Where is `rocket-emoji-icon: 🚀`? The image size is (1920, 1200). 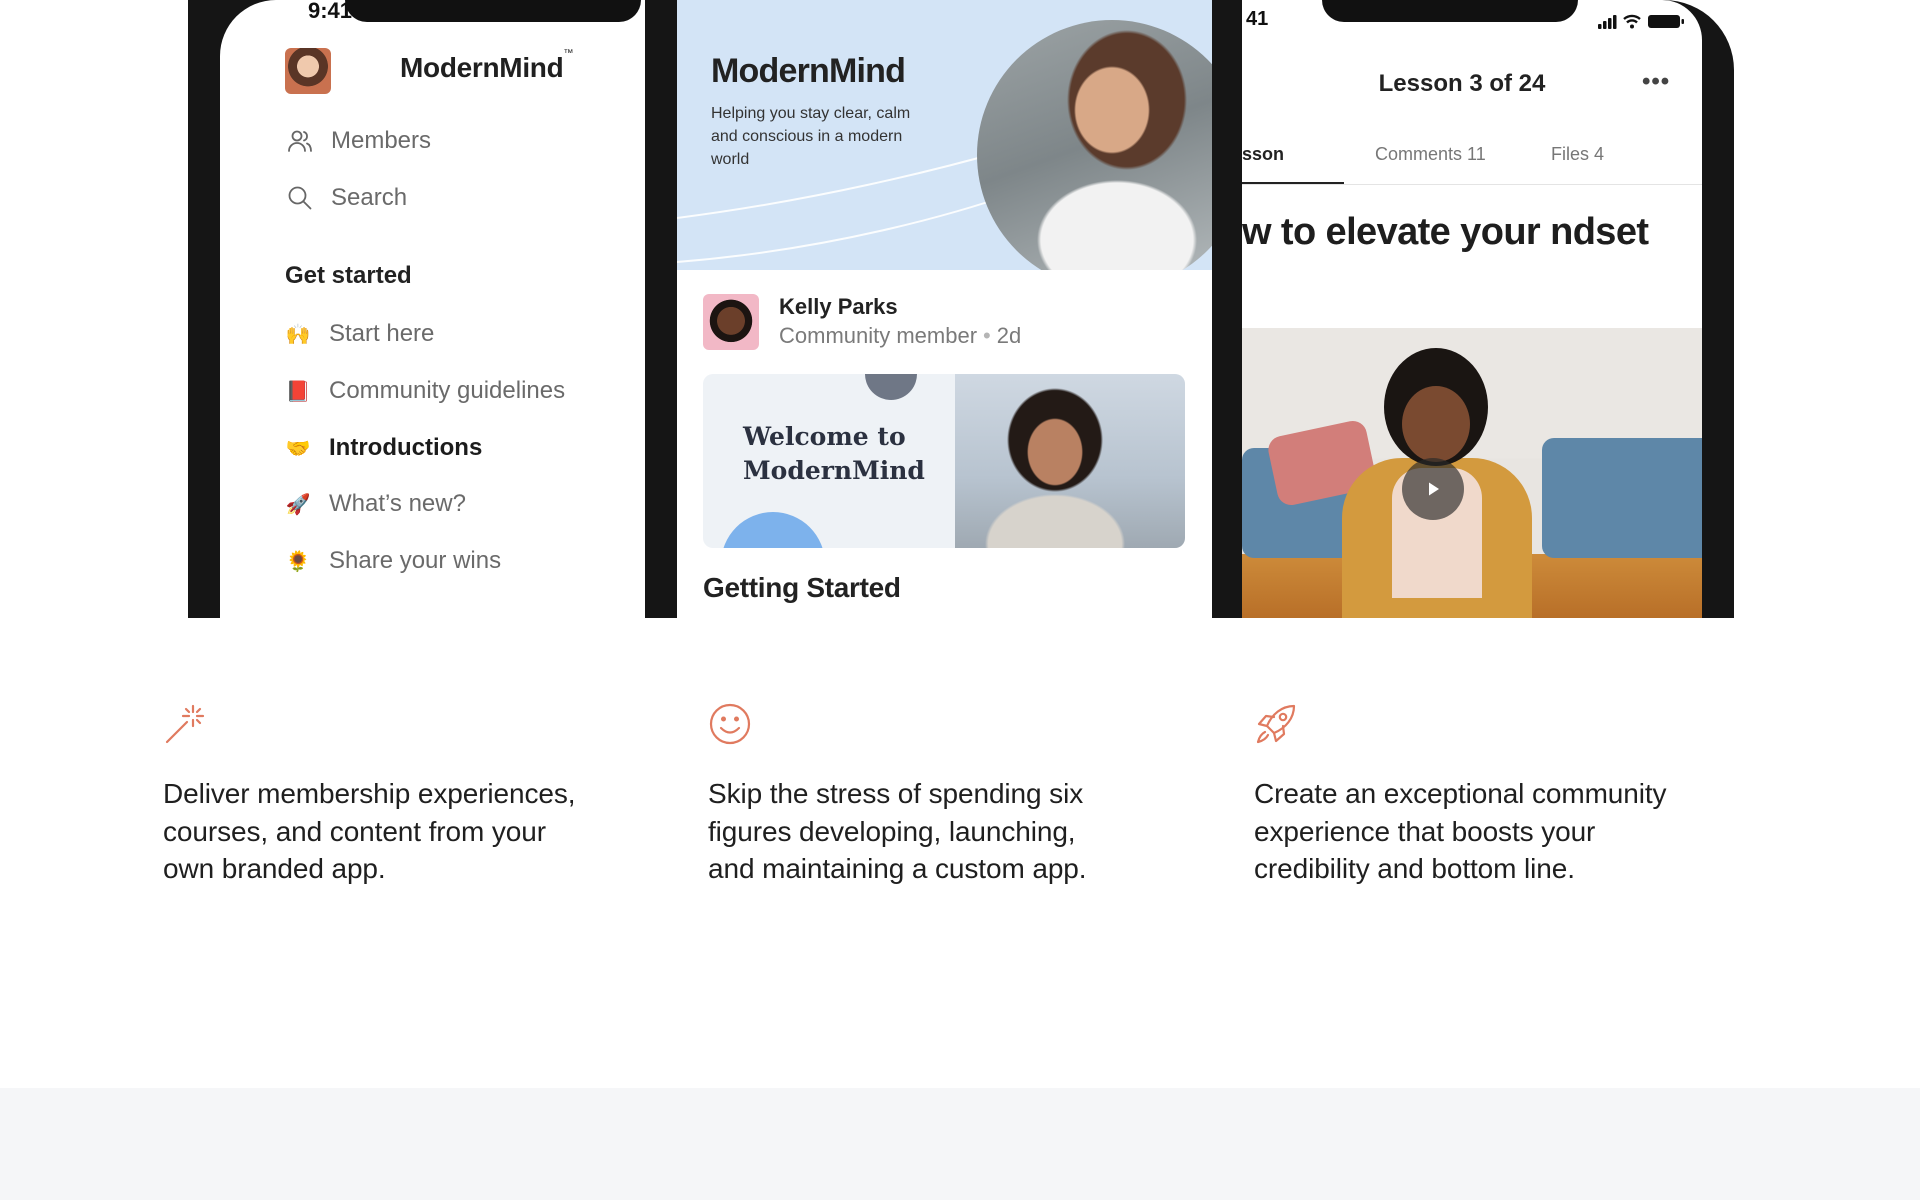 rocket-emoji-icon: 🚀 is located at coordinates (298, 504).